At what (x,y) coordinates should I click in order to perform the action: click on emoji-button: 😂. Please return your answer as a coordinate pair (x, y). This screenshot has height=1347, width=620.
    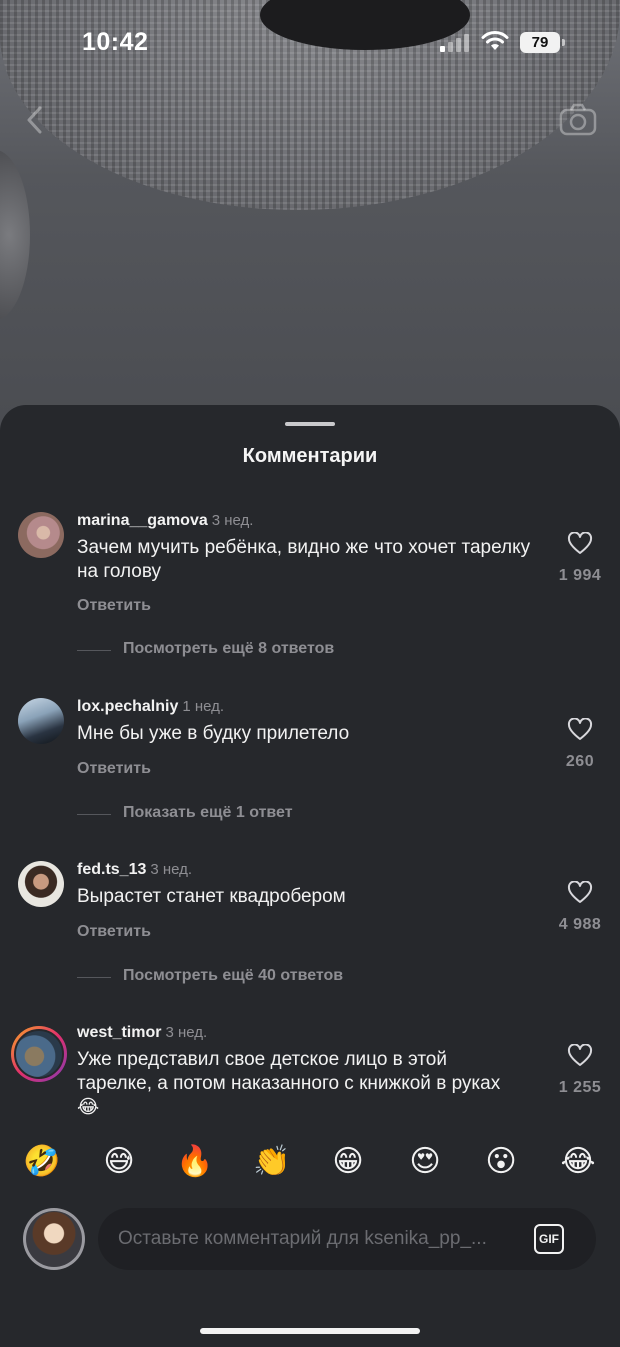
    Looking at the image, I should click on (578, 1162).